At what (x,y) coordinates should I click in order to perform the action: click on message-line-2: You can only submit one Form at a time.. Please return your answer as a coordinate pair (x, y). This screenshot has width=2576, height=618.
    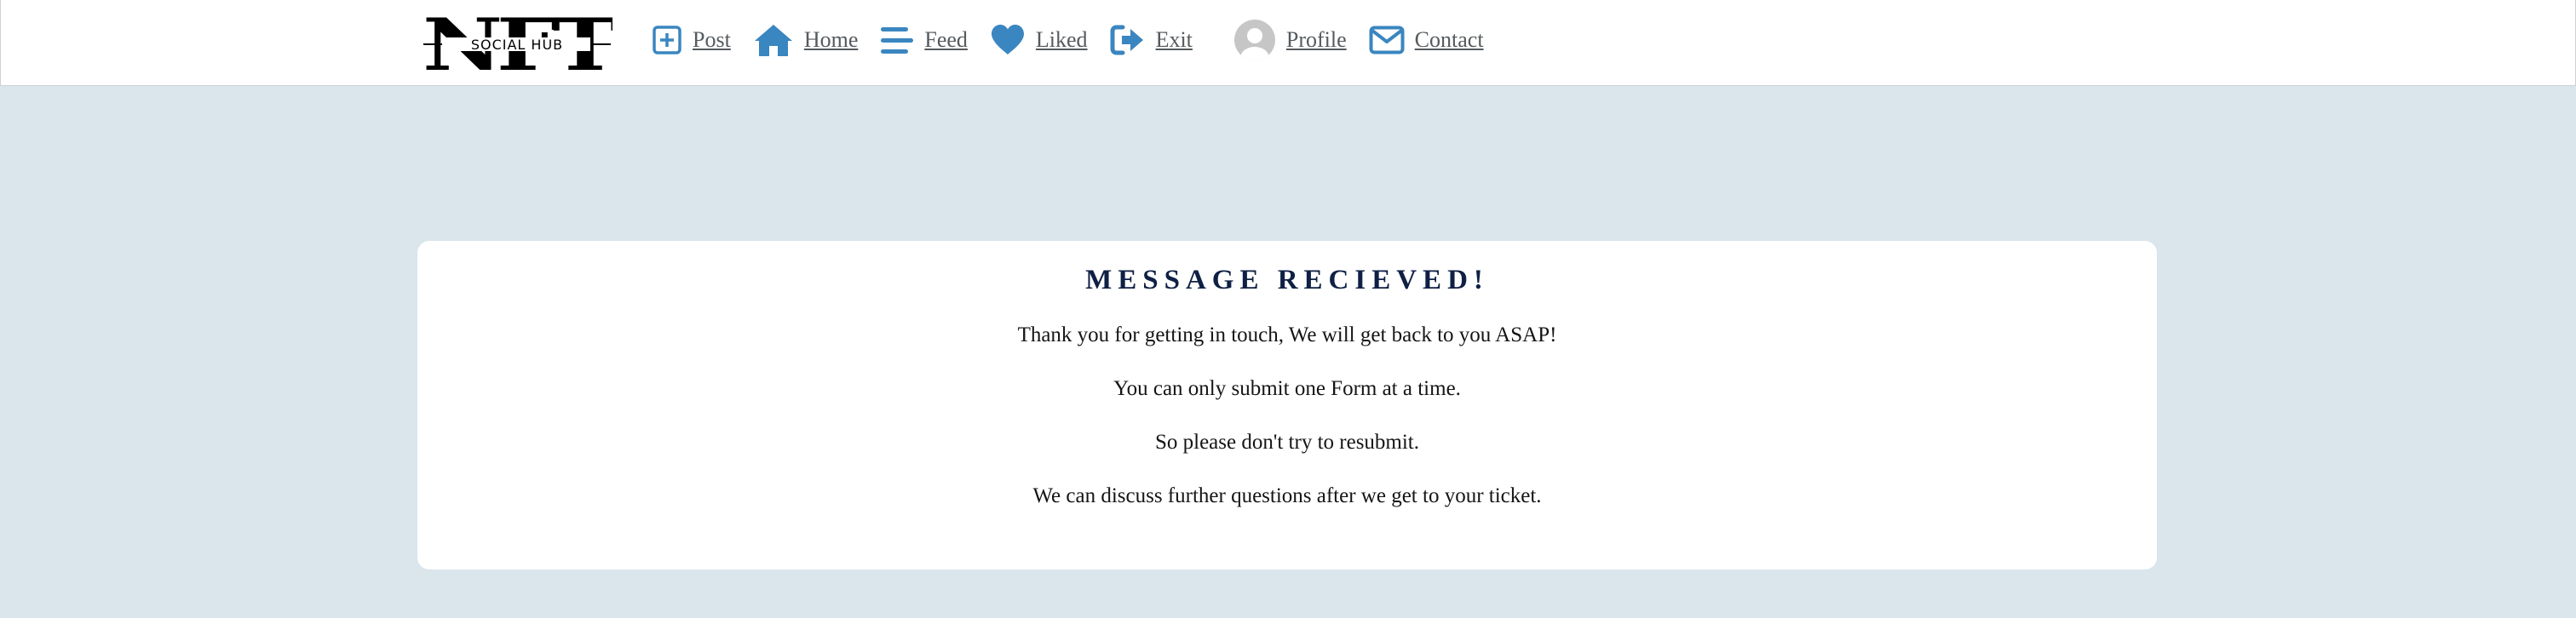
    Looking at the image, I should click on (1287, 388).